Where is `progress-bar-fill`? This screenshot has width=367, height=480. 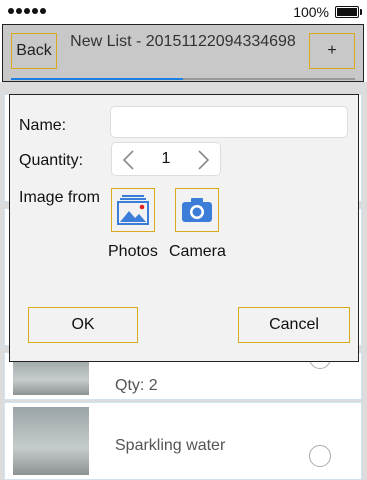
progress-bar-fill is located at coordinates (97, 79).